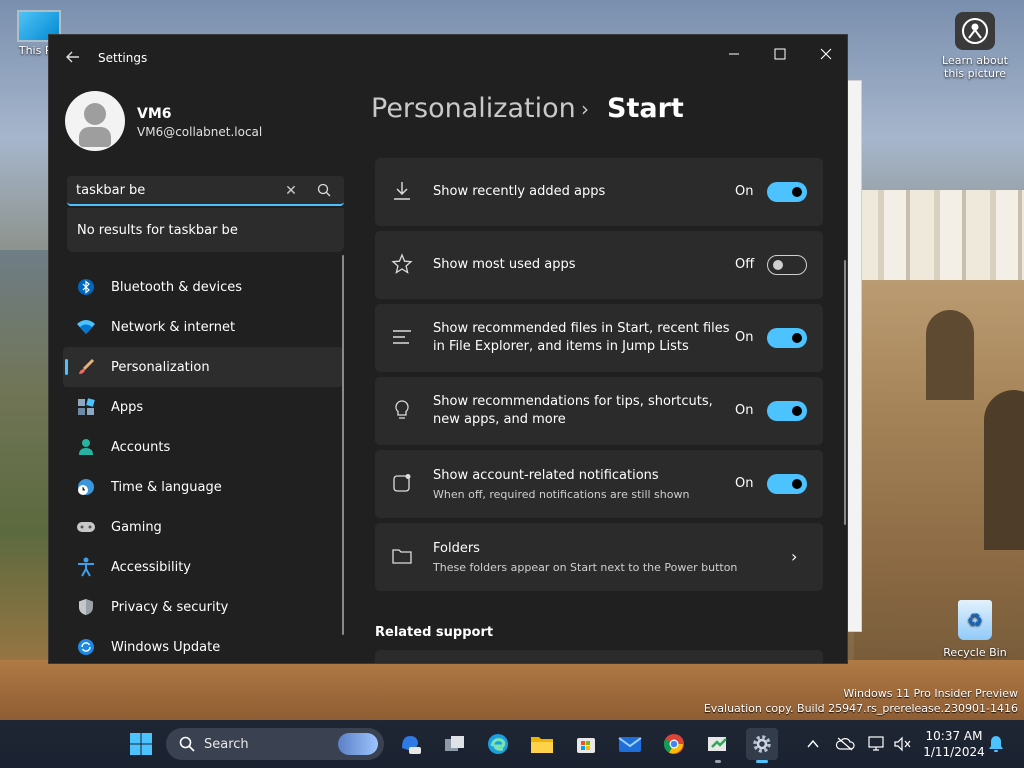 The image size is (1024, 768). Describe the element at coordinates (975, 629) in the screenshot. I see `recycle-bin-desktop-icon: ♻ Recycle Bin` at that location.